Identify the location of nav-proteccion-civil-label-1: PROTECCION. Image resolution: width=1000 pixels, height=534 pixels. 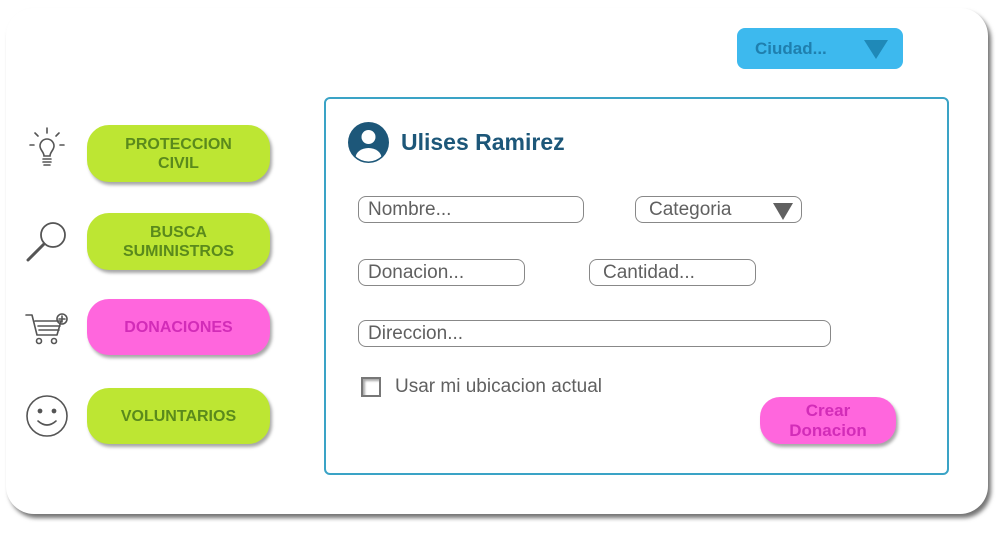
(178, 144).